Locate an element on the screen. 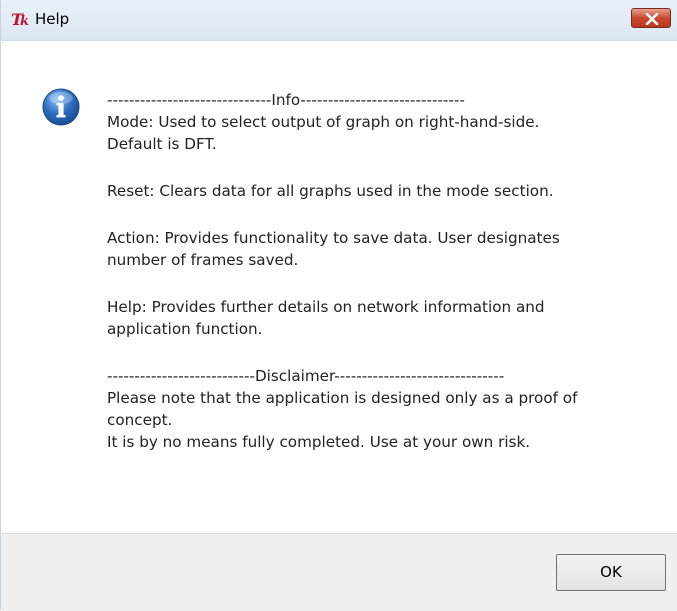 This screenshot has height=611, width=677. tk-feather-icon: T k is located at coordinates (22, 19).